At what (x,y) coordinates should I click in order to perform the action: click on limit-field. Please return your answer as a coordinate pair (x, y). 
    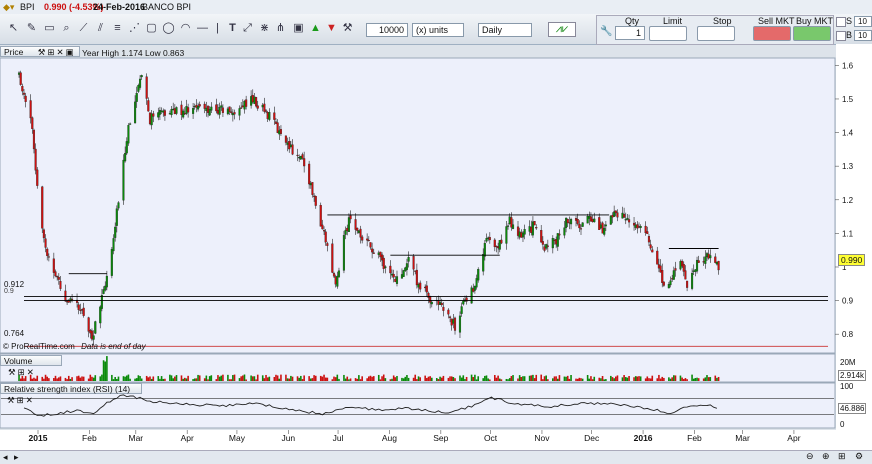
    Looking at the image, I should click on (668, 33).